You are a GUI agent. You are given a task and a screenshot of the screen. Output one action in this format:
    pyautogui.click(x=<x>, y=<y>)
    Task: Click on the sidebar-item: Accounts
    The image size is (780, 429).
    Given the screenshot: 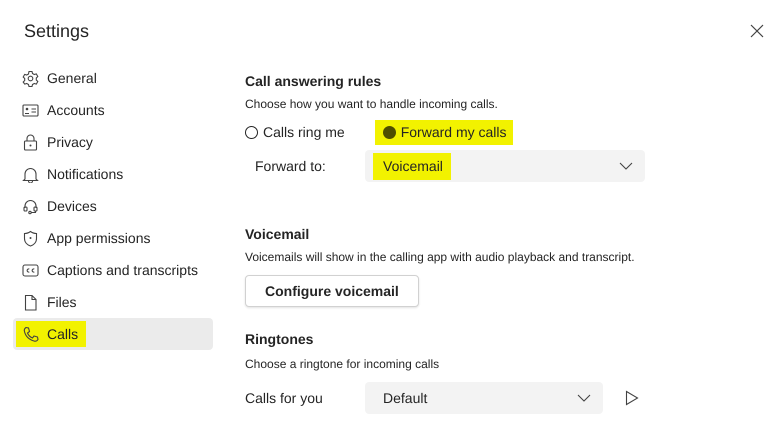 What is the action you would take?
    pyautogui.click(x=113, y=110)
    